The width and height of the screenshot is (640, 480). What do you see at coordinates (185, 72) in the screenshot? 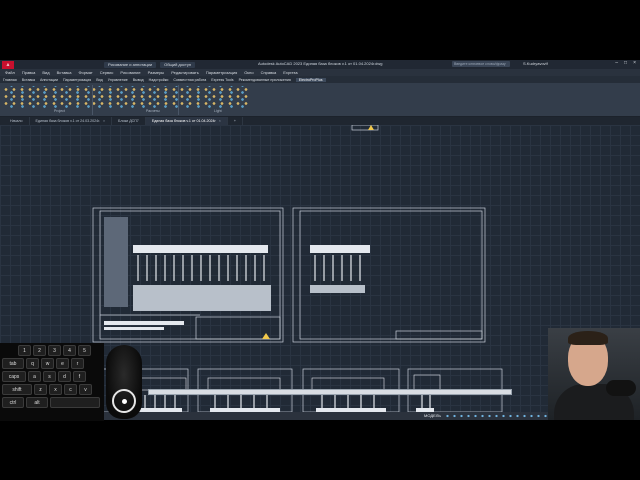
I see `menu-modify: Редактировать` at bounding box center [185, 72].